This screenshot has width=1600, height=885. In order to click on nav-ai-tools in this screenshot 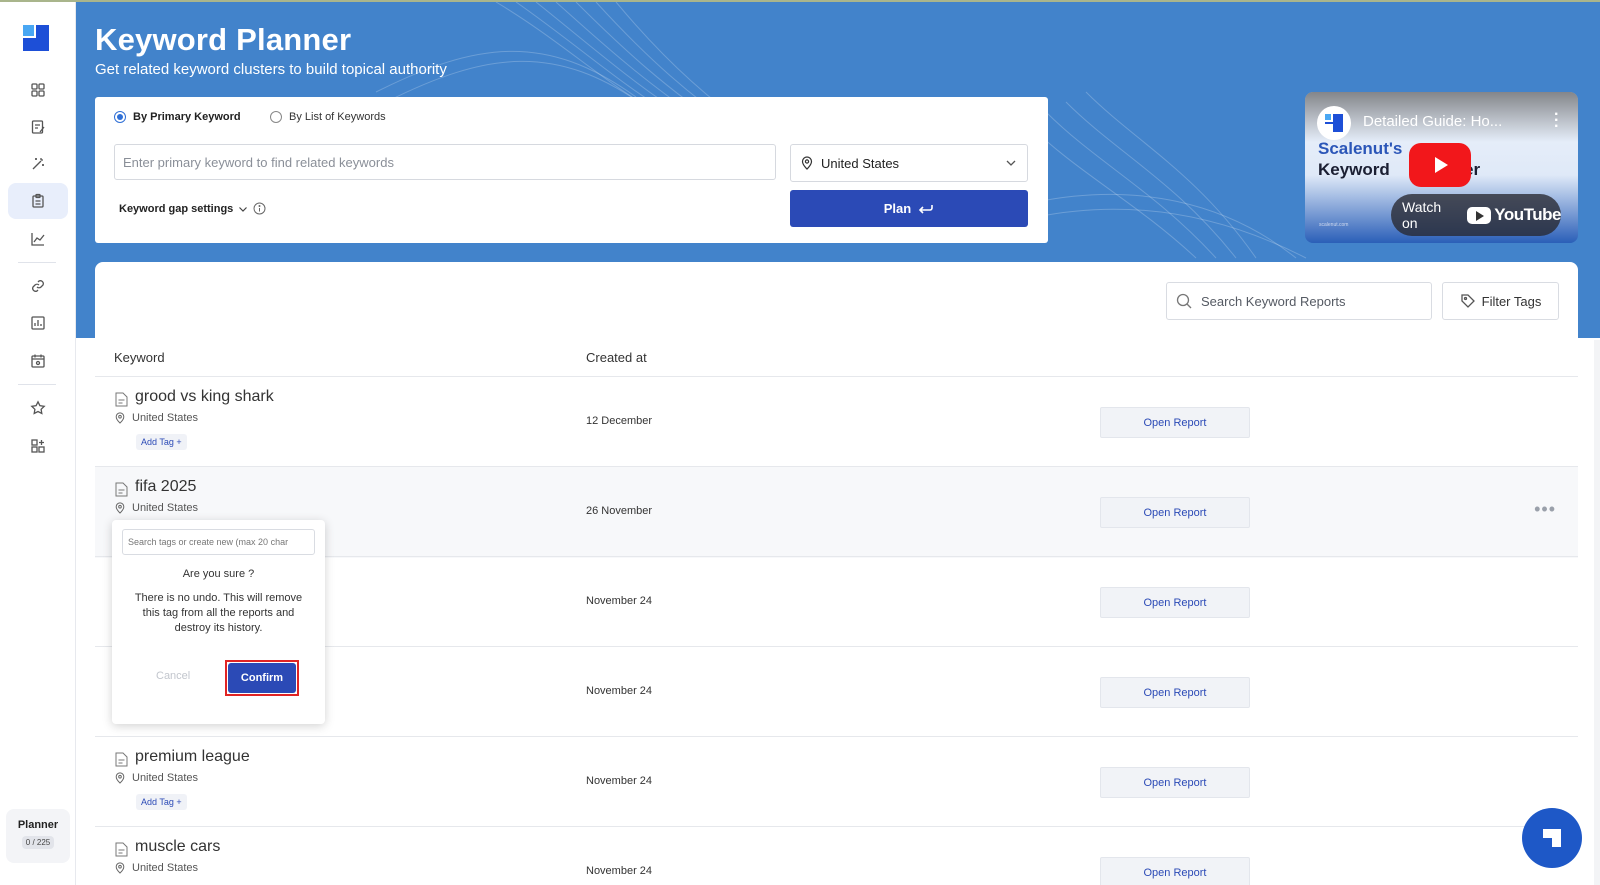, I will do `click(38, 164)`.